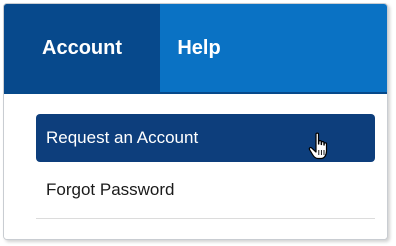  What do you see at coordinates (205, 218) in the screenshot?
I see `menu-divider` at bounding box center [205, 218].